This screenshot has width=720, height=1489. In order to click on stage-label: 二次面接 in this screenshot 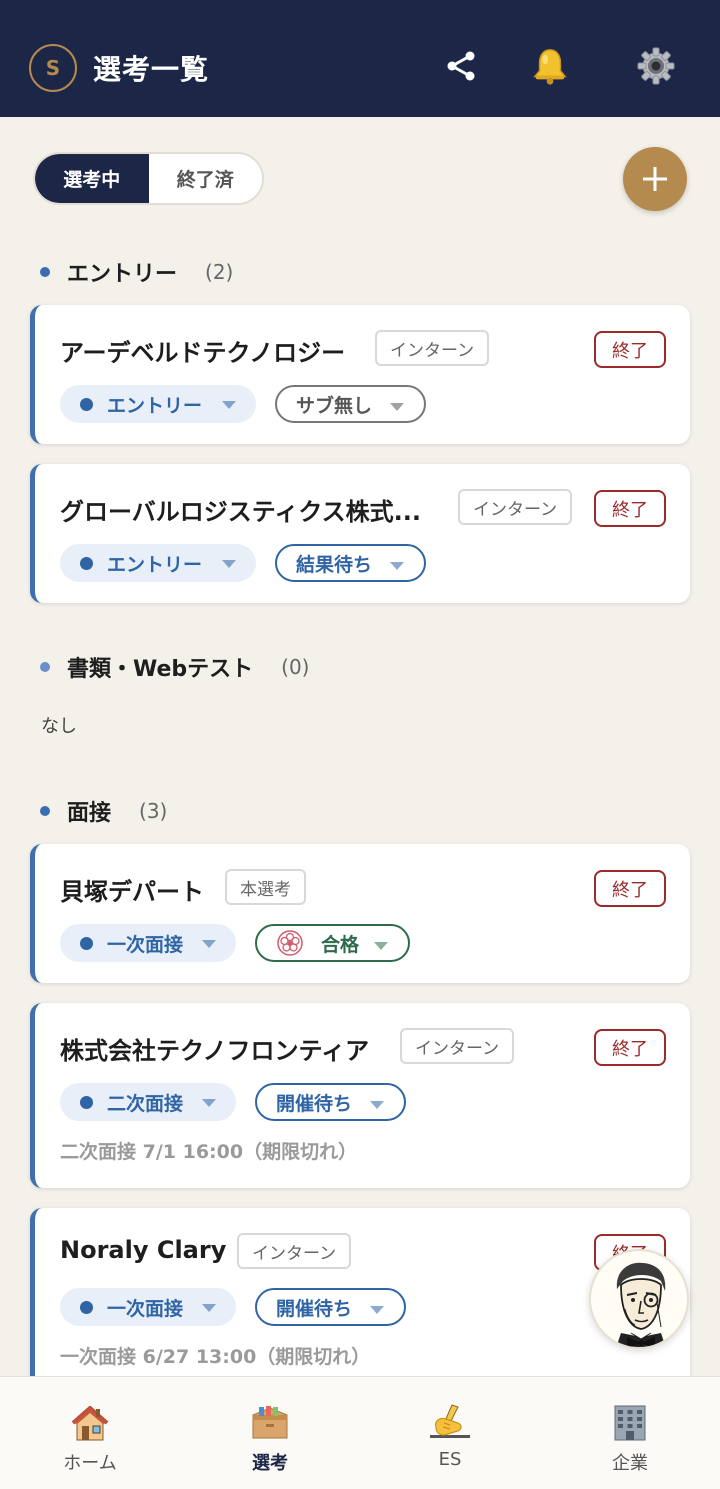, I will do `click(145, 1103)`.